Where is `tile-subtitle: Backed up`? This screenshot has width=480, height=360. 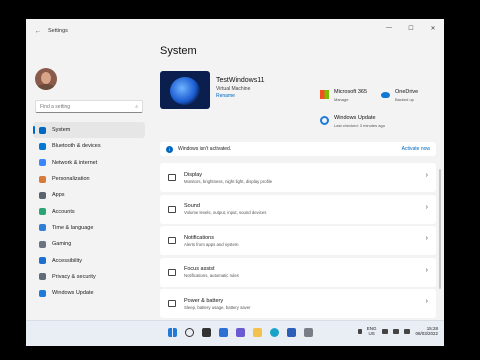 tile-subtitle: Backed up is located at coordinates (404, 99).